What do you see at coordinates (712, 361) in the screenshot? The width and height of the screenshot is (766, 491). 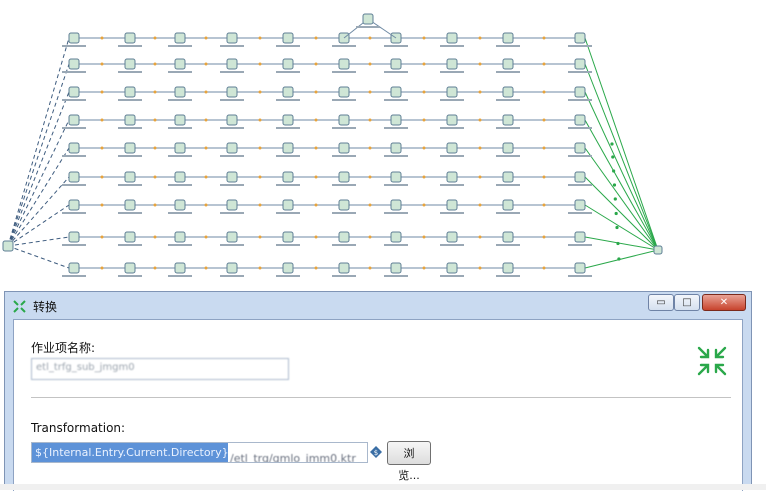 I see `shrink-arrows-icon` at bounding box center [712, 361].